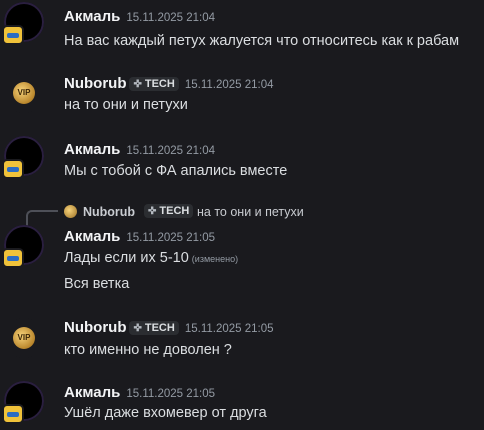 The width and height of the screenshot is (484, 430). What do you see at coordinates (109, 212) in the screenshot?
I see `reply-author: Nuborub` at bounding box center [109, 212].